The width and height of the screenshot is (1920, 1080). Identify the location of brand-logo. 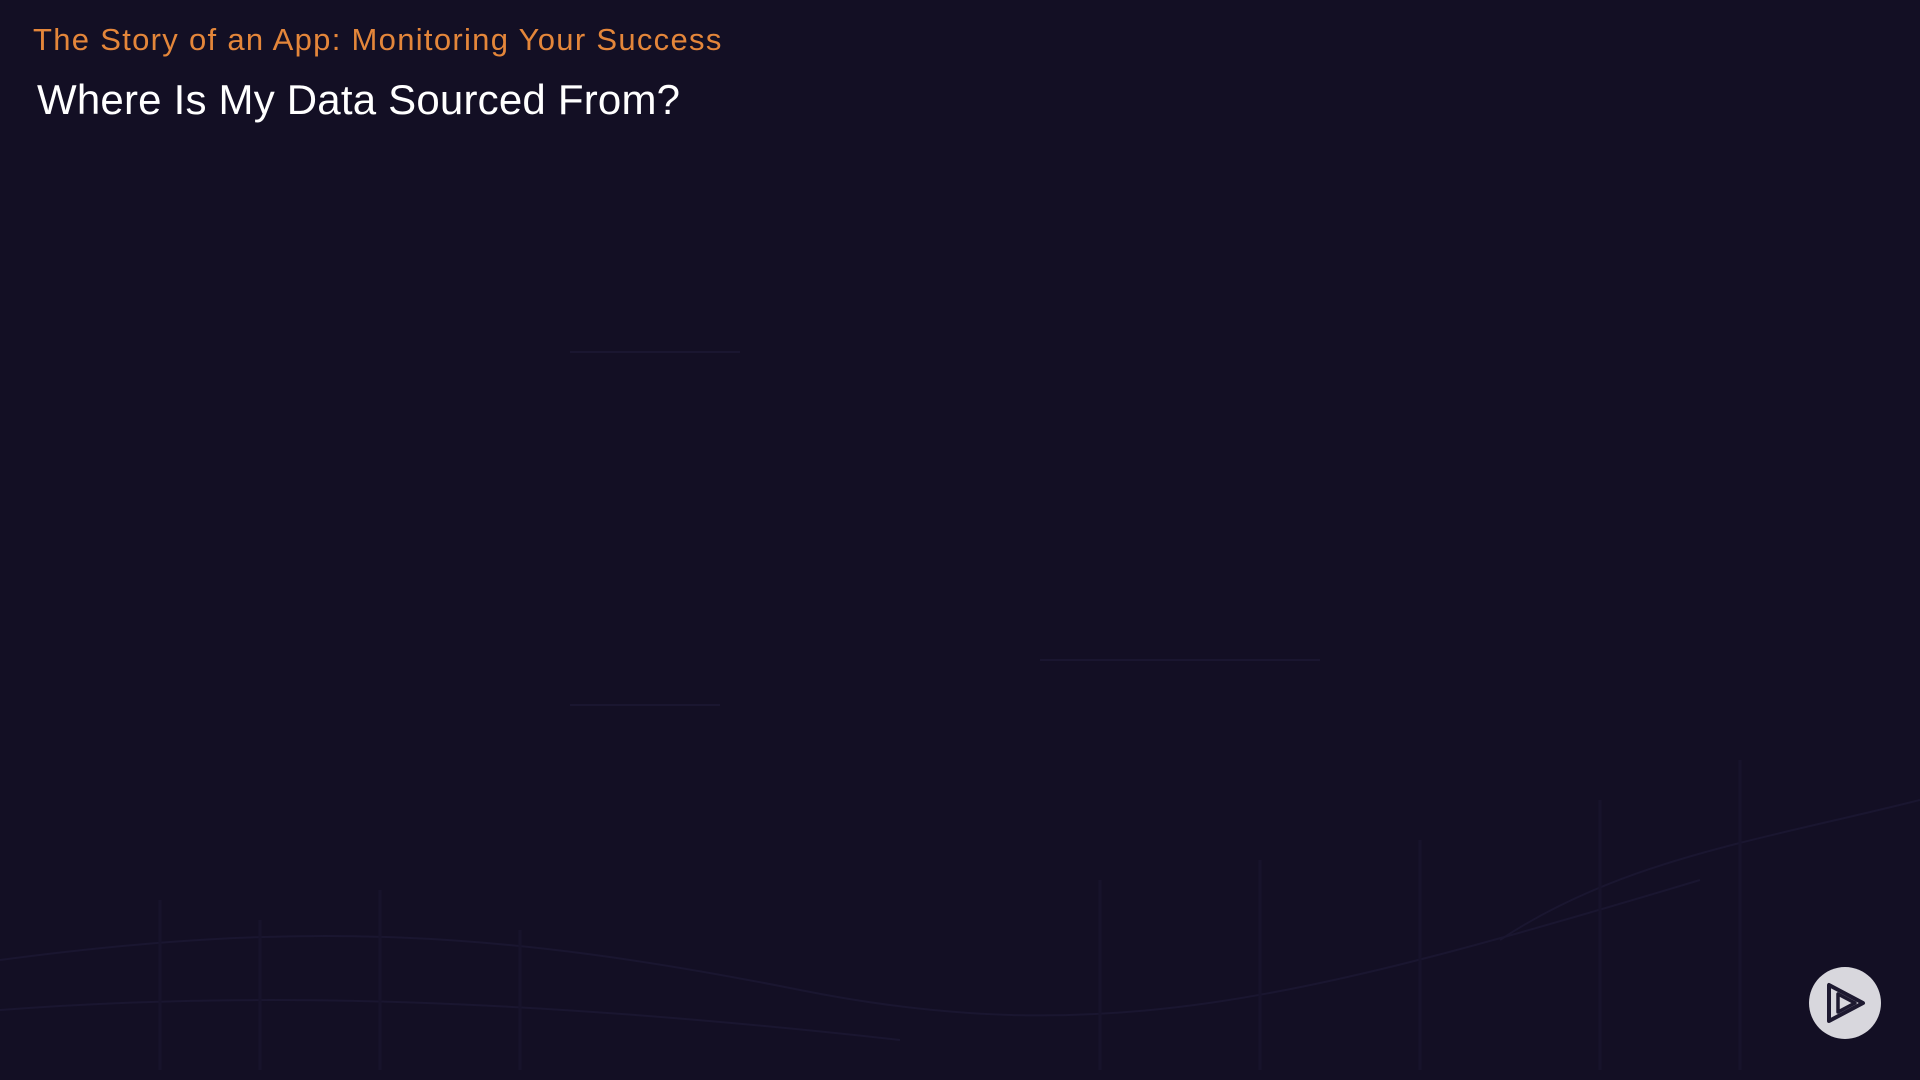
(1845, 1003).